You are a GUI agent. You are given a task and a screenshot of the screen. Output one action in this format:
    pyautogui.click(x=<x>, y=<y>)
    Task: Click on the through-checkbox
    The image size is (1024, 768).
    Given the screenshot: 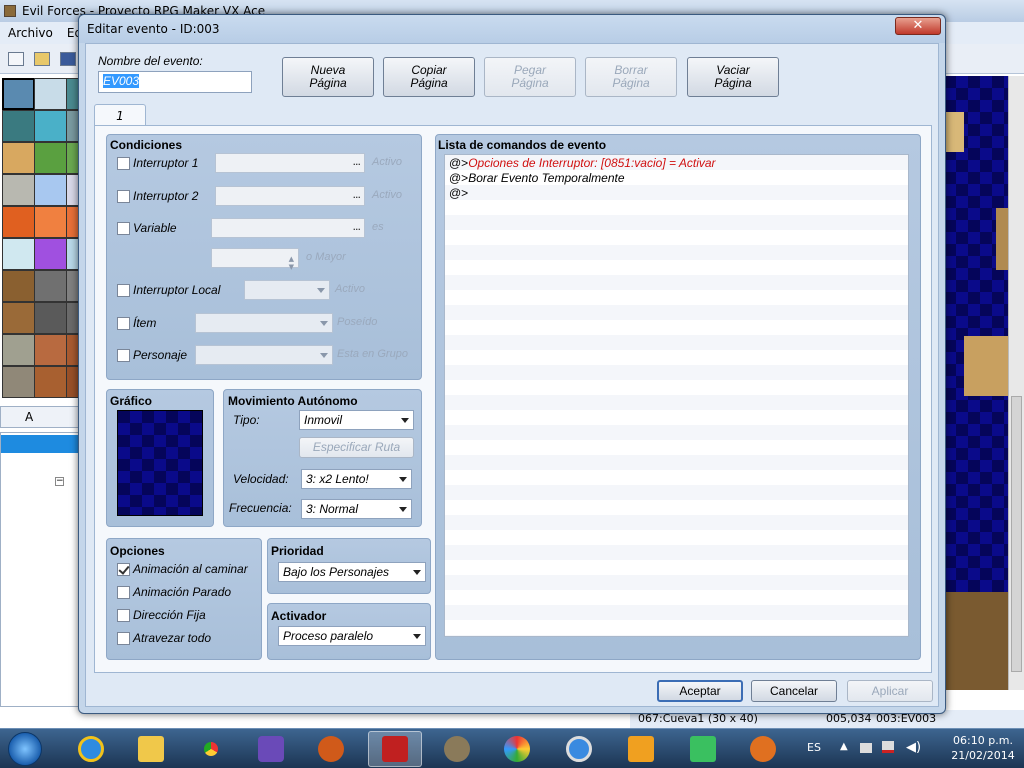 What is the action you would take?
    pyautogui.click(x=123, y=638)
    